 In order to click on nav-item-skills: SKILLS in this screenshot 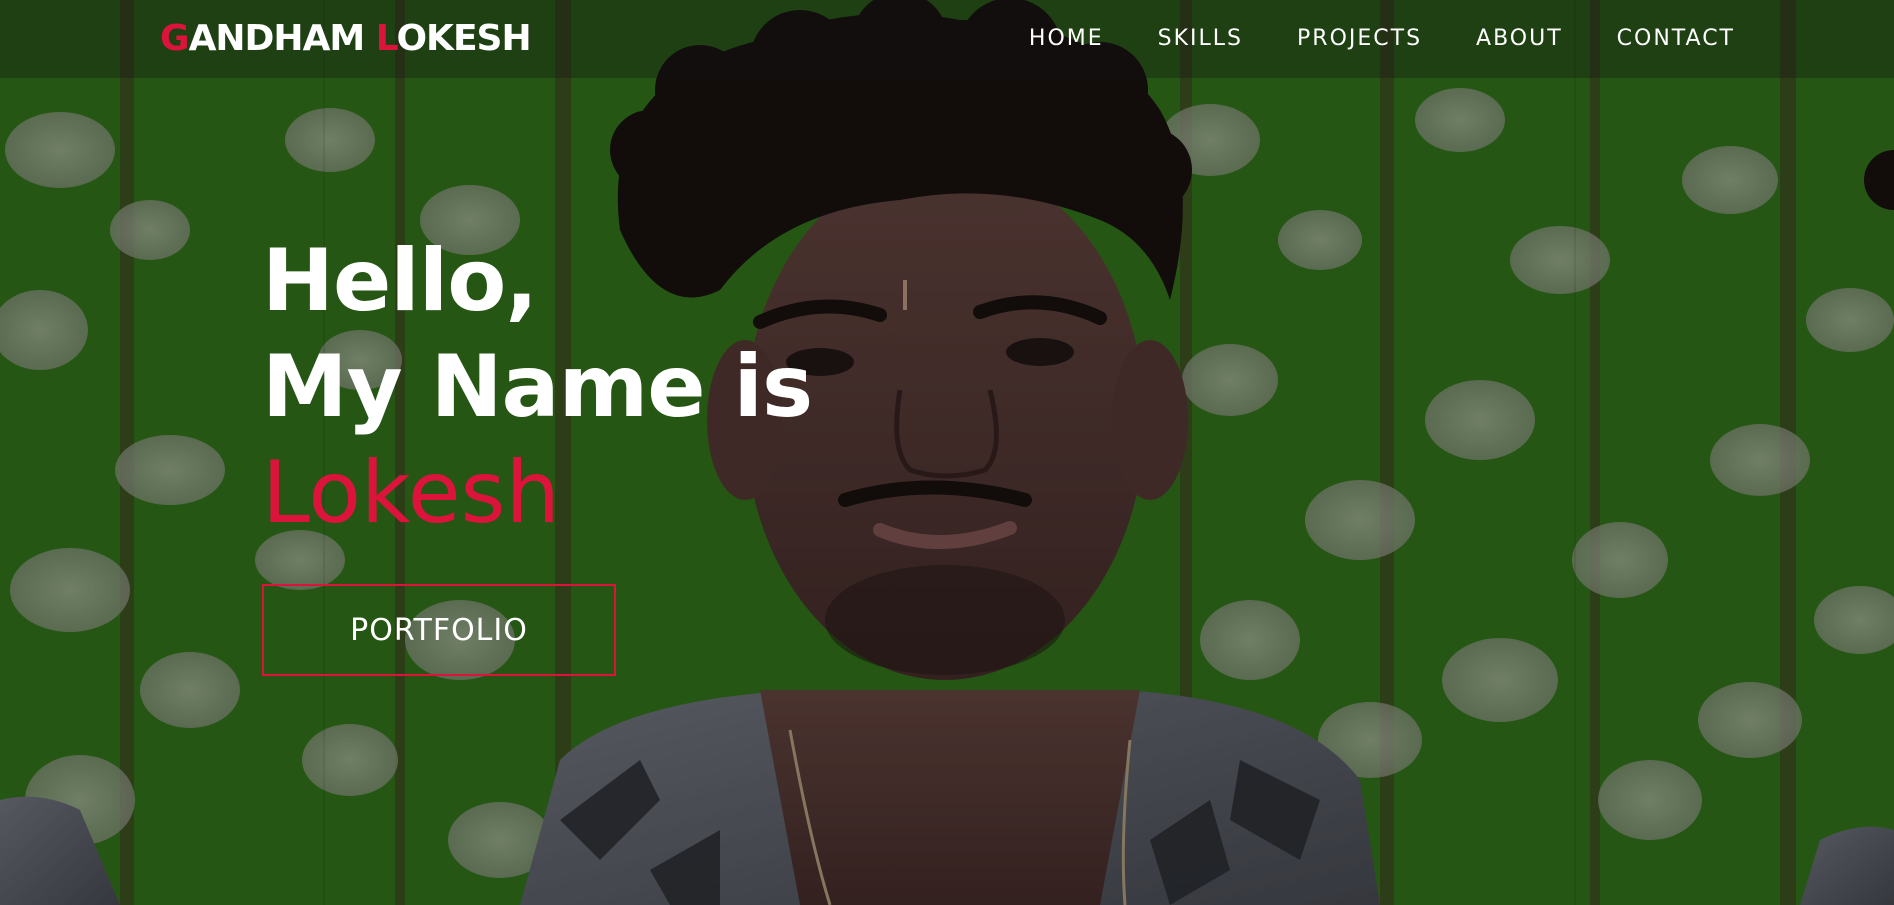, I will do `click(1200, 39)`.